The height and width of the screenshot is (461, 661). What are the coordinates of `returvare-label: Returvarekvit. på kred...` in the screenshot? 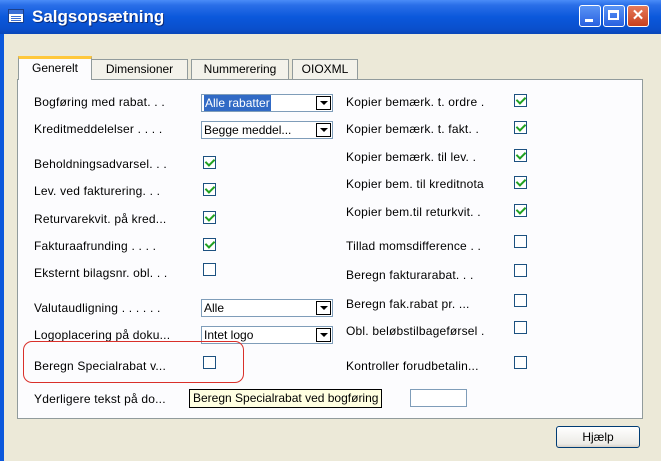 It's located at (100, 219).